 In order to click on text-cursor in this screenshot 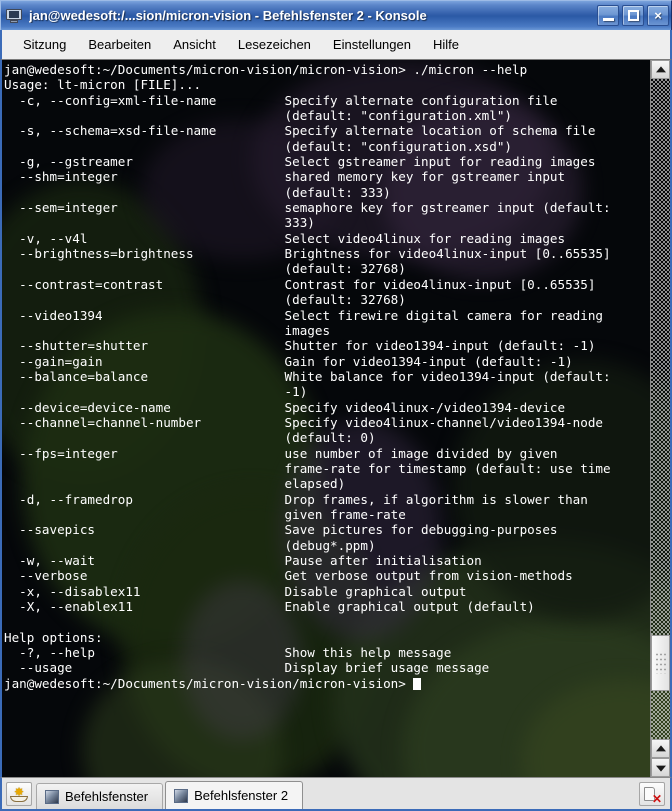, I will do `click(417, 683)`.